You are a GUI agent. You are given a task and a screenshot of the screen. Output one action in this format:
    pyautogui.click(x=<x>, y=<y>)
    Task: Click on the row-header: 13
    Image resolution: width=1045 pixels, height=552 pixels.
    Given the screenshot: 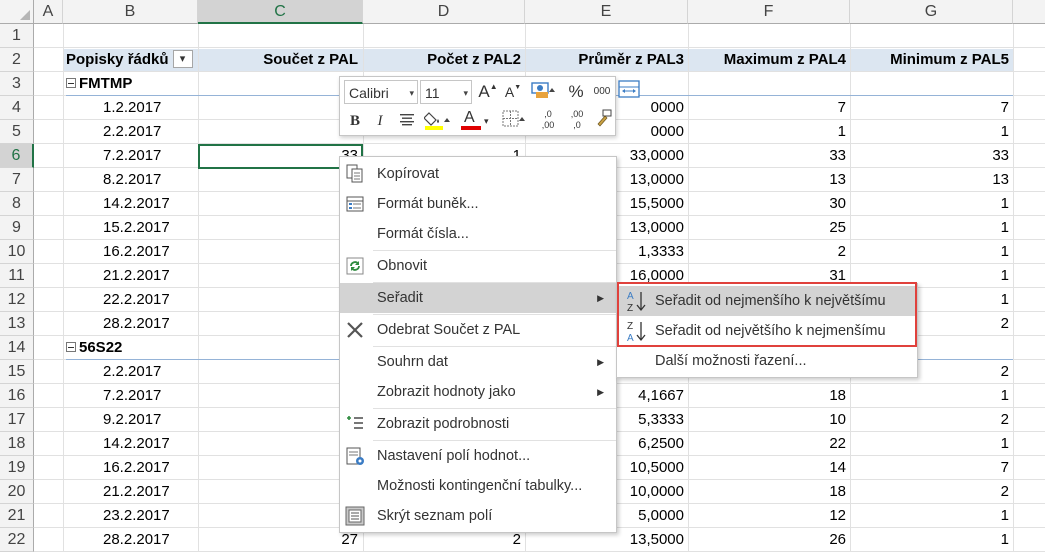 What is the action you would take?
    pyautogui.click(x=17, y=324)
    